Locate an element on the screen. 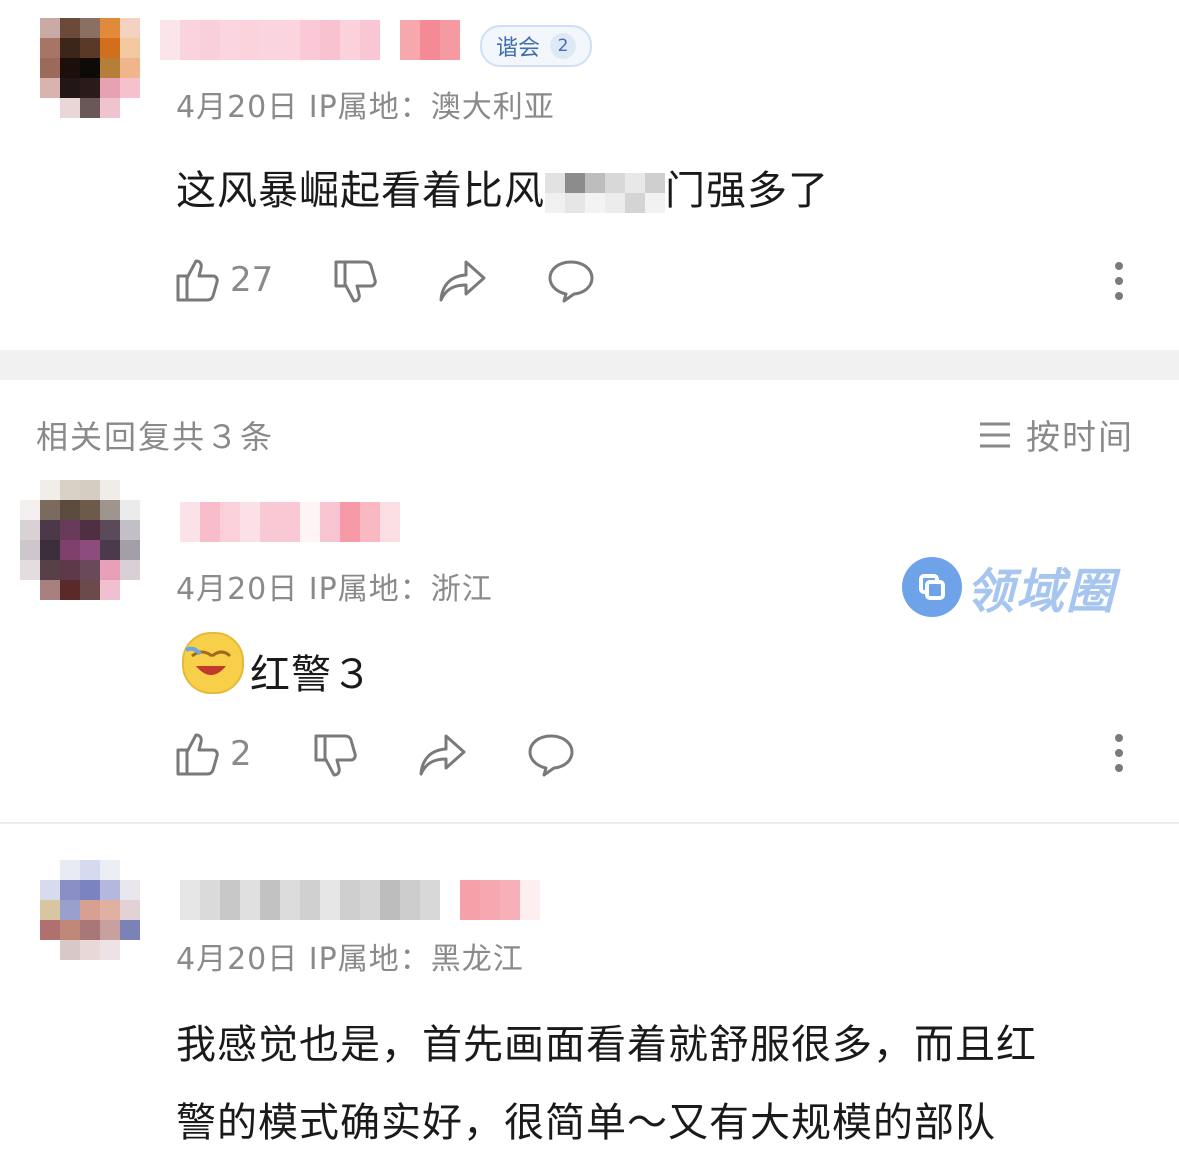 The width and height of the screenshot is (1179, 1169). comment-text-start: 这风暴崛起看着比风 is located at coordinates (360, 191).